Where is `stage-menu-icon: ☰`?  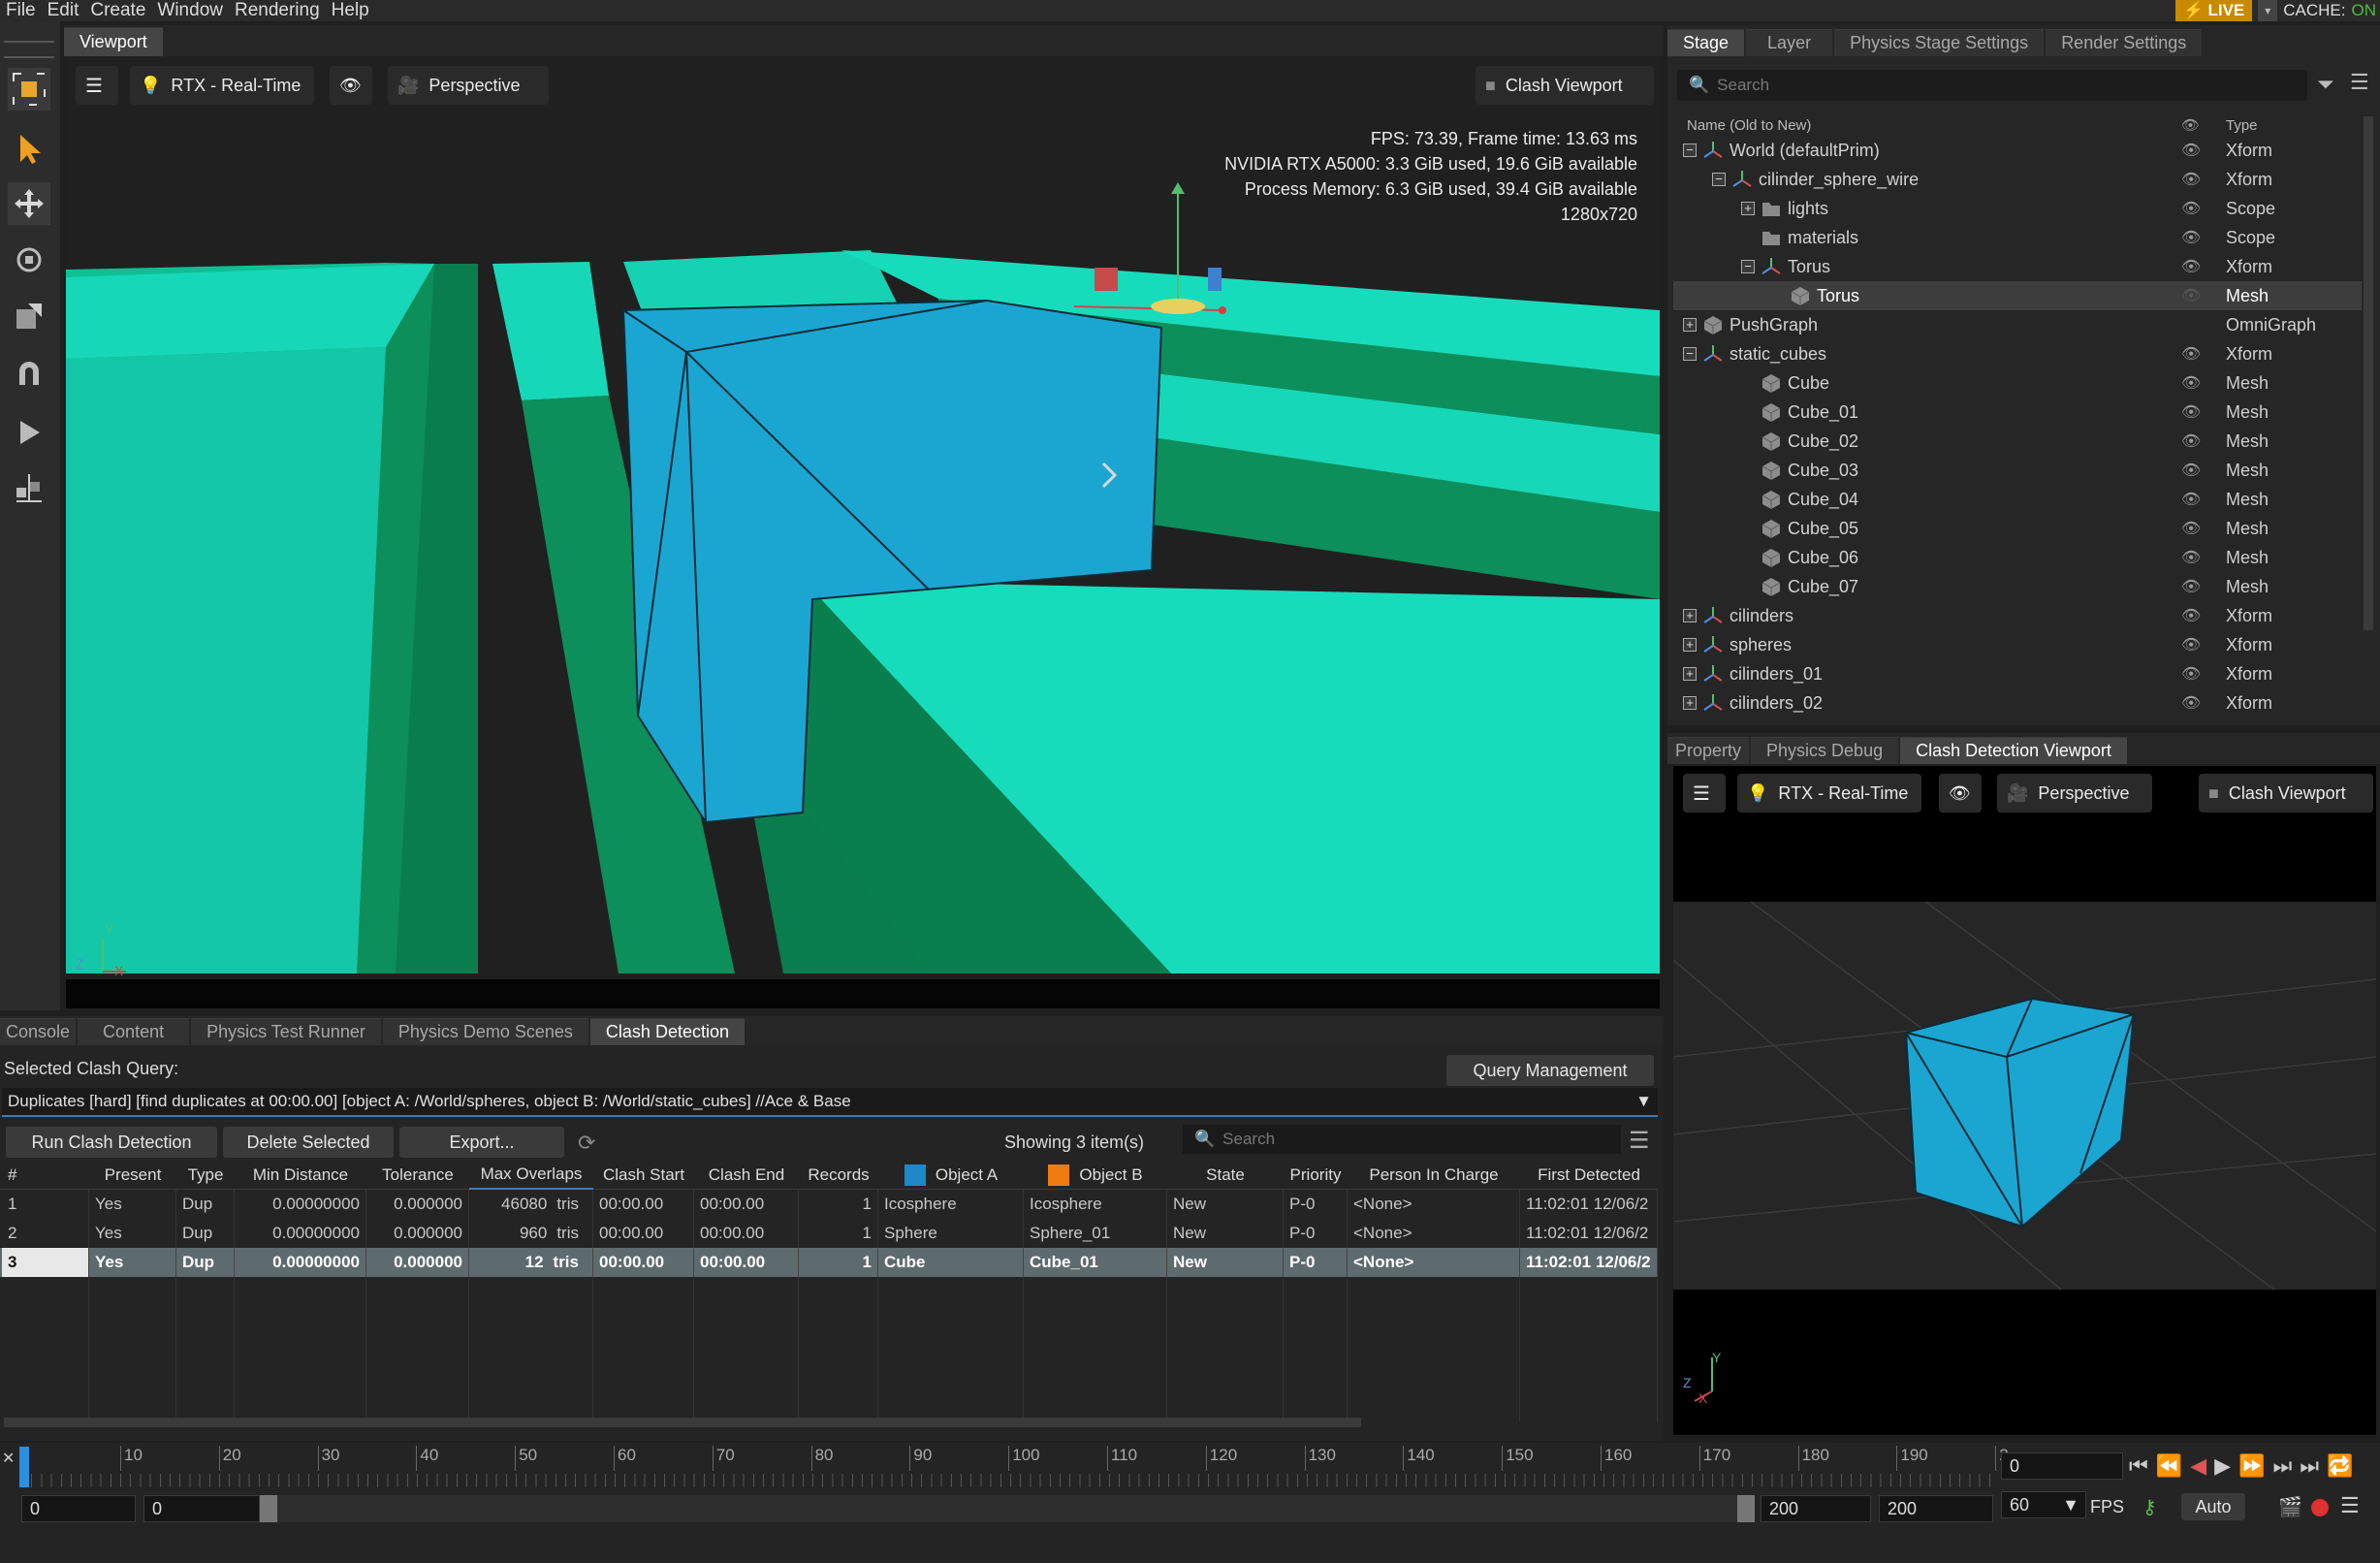
stage-menu-icon: ☰ is located at coordinates (2359, 82).